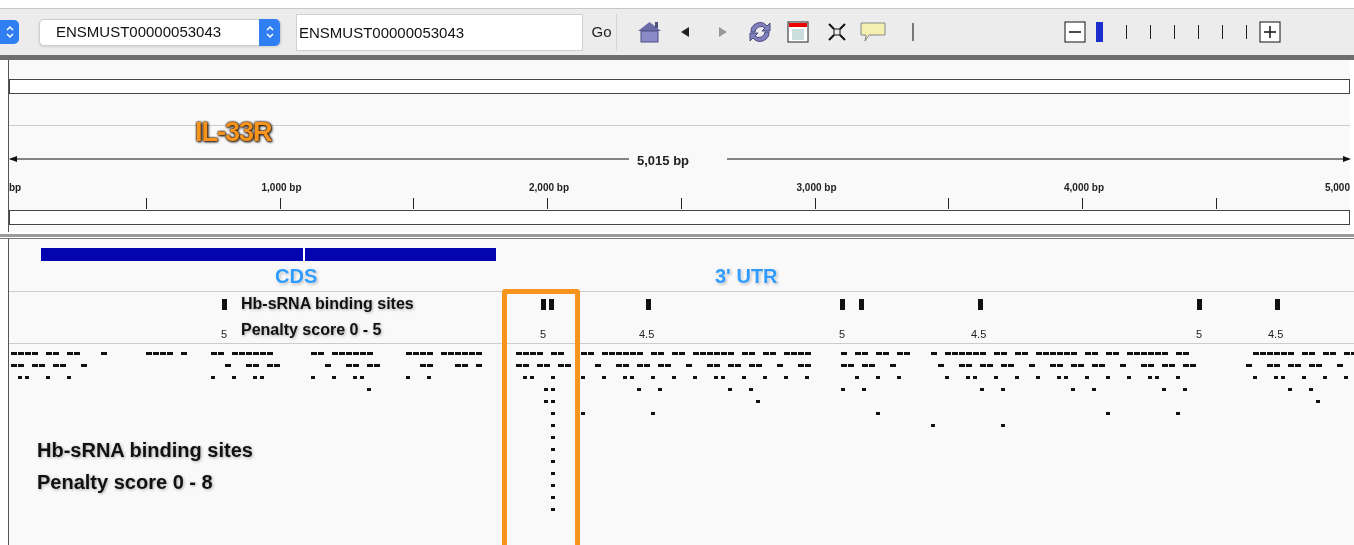  What do you see at coordinates (296, 276) in the screenshot?
I see `region-label: CDS` at bounding box center [296, 276].